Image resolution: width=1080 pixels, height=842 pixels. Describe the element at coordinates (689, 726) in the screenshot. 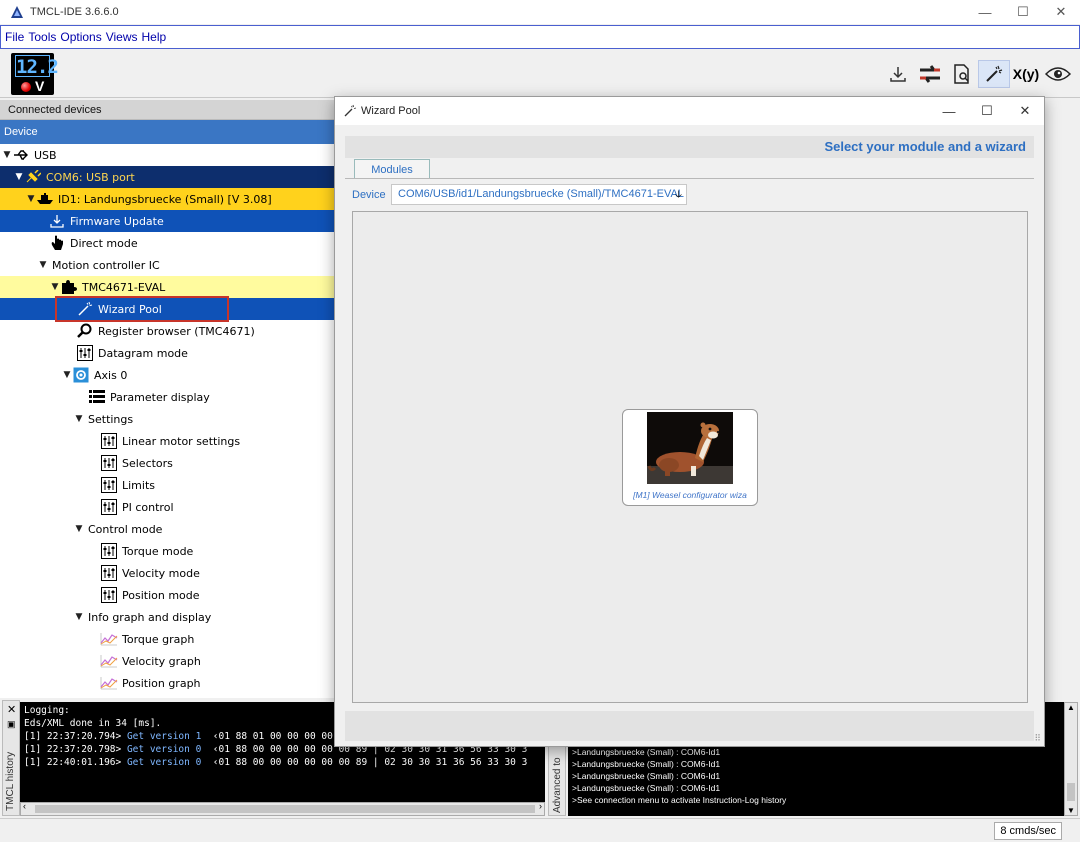

I see `dialog-footer` at that location.